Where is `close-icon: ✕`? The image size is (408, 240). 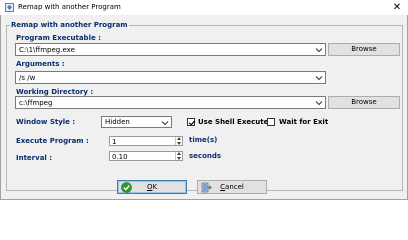
close-icon: ✕ is located at coordinates (397, 7).